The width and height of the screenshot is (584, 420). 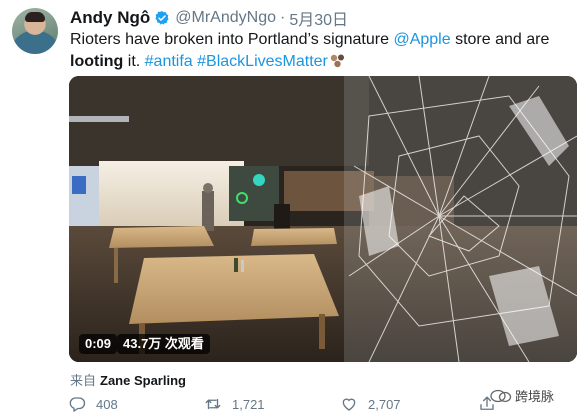 I want to click on author-name: Andy Ngô, so click(x=110, y=18).